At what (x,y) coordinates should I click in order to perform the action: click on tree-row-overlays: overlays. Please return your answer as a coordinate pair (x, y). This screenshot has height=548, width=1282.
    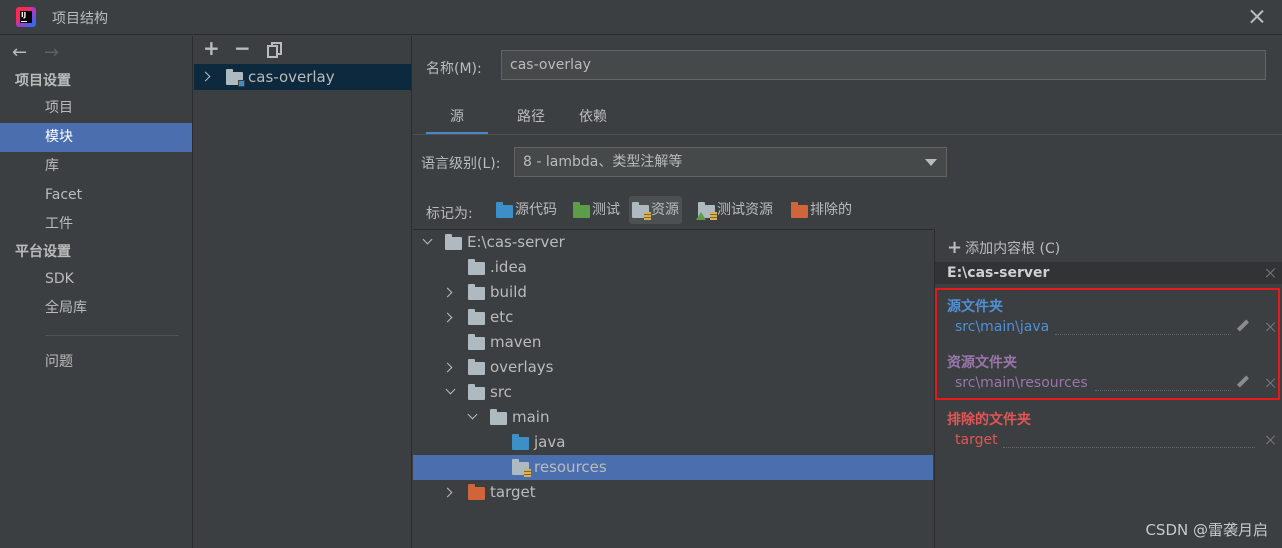
    Looking at the image, I should click on (673, 367).